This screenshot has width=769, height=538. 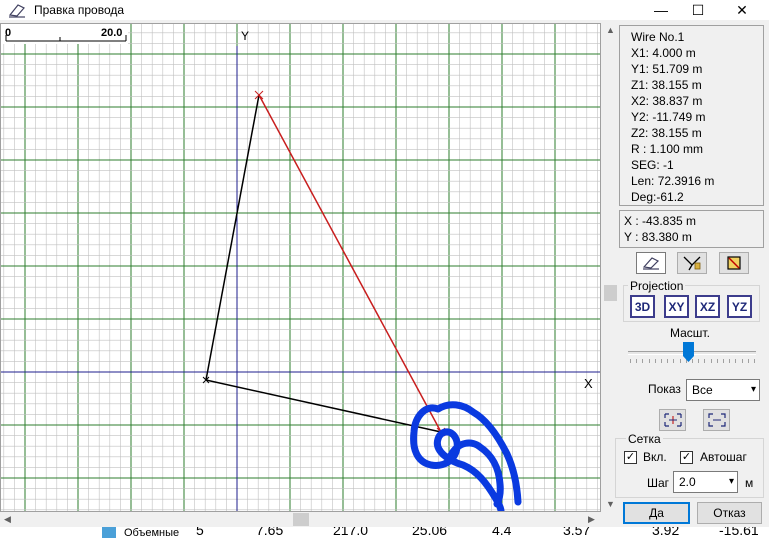 I want to click on horizontal-scrollbar: ◀ ▶, so click(x=301, y=519).